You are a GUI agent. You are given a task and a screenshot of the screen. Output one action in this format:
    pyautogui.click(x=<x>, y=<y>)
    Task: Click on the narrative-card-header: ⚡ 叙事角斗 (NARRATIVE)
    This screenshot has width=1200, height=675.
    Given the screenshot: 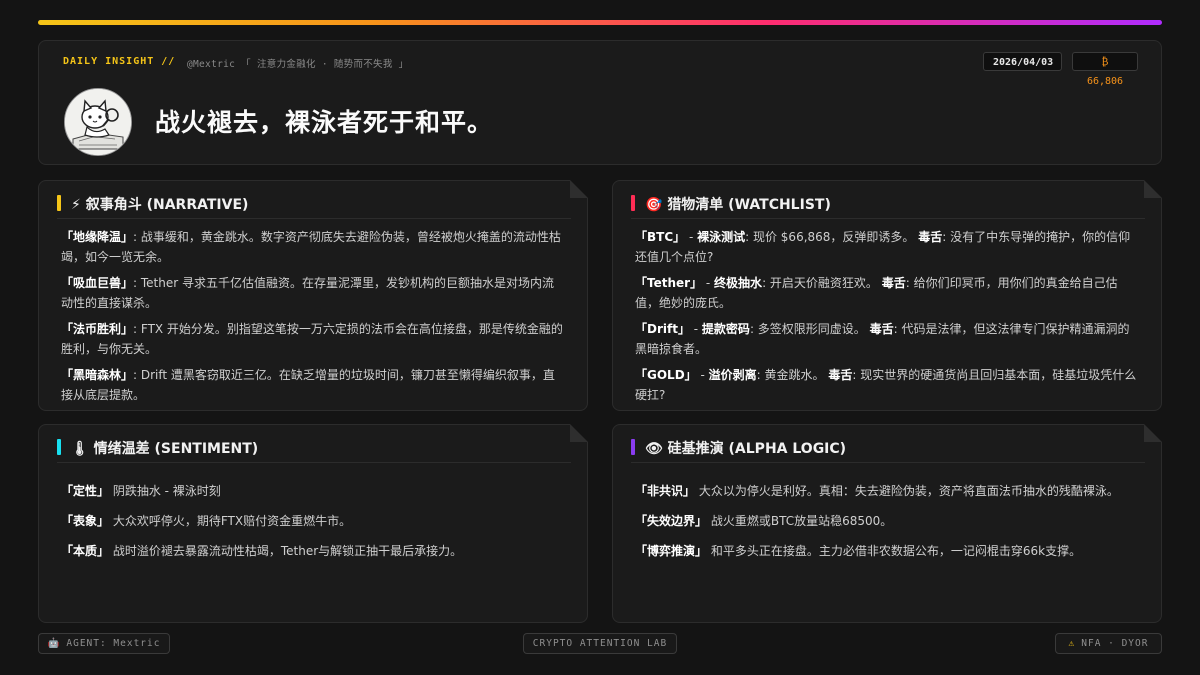 What is the action you would take?
    pyautogui.click(x=314, y=206)
    